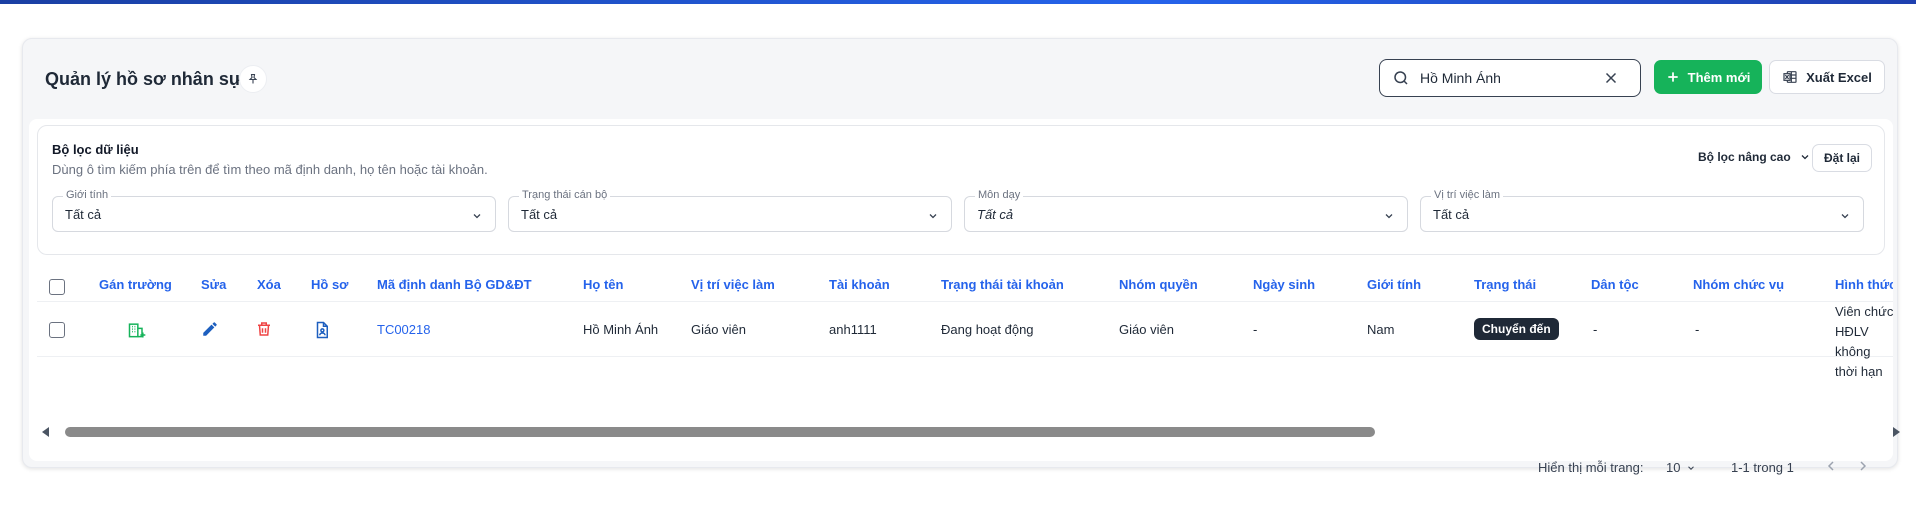 This screenshot has height=520, width=1916. What do you see at coordinates (1697, 329) in the screenshot?
I see `position-group-cell: -` at bounding box center [1697, 329].